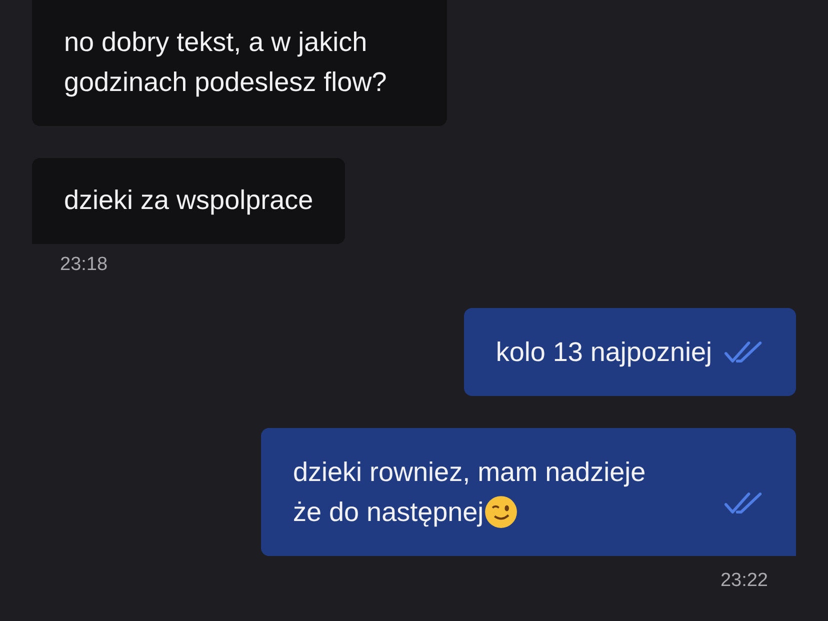 This screenshot has width=828, height=621. What do you see at coordinates (501, 512) in the screenshot?
I see `wink-emoji-icon` at bounding box center [501, 512].